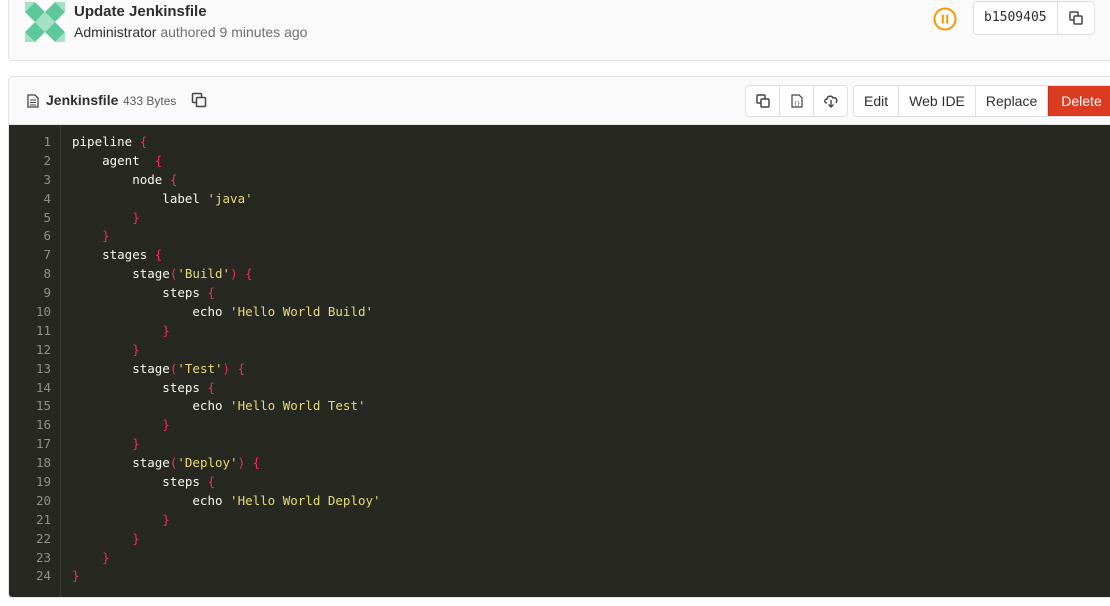  I want to click on line-number: 9, so click(34, 293).